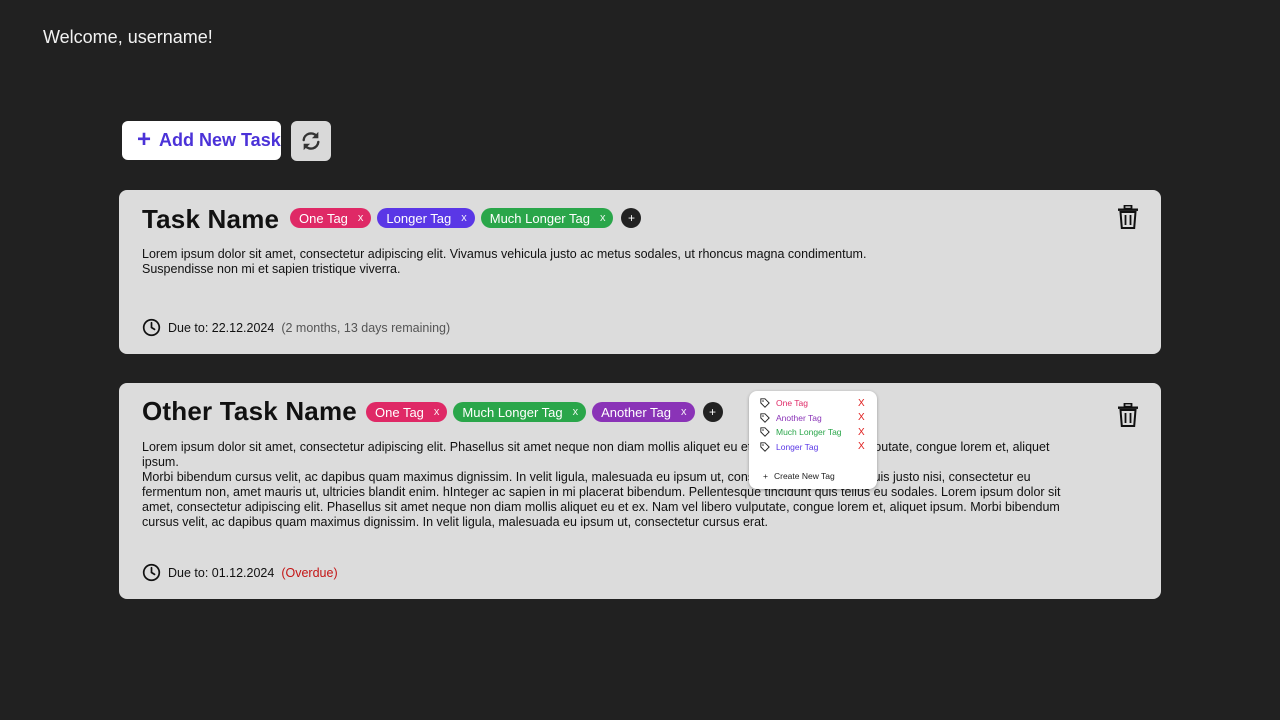 The width and height of the screenshot is (1280, 720). I want to click on tag-option-label: Longer Tag, so click(797, 446).